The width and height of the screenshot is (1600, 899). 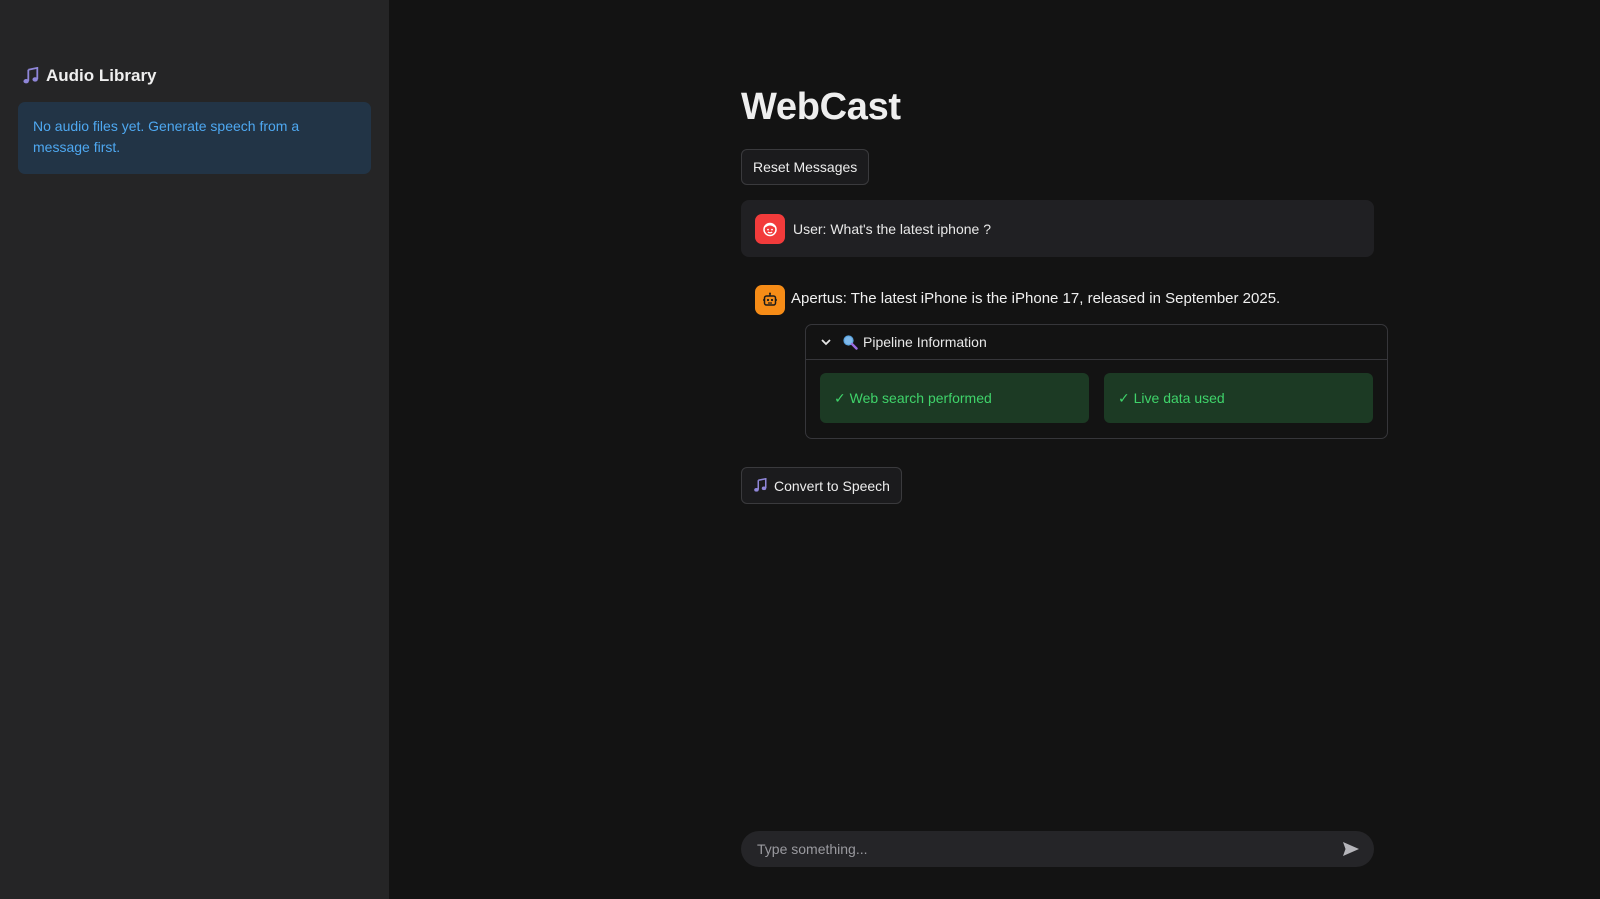 What do you see at coordinates (826, 342) in the screenshot?
I see `chevron-down-icon` at bounding box center [826, 342].